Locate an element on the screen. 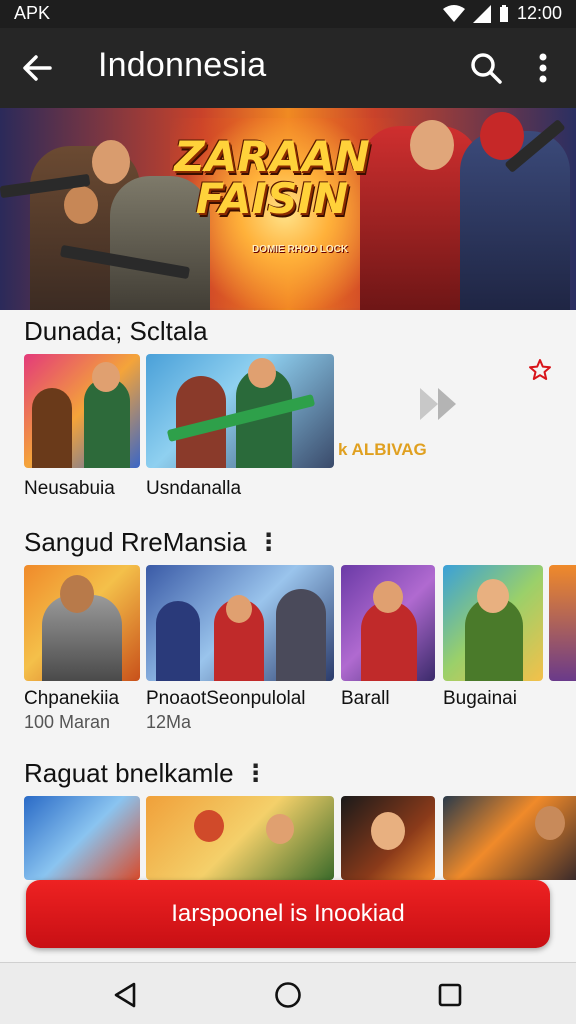 The image size is (576, 1024). back-triangle-icon is located at coordinates (126, 995).